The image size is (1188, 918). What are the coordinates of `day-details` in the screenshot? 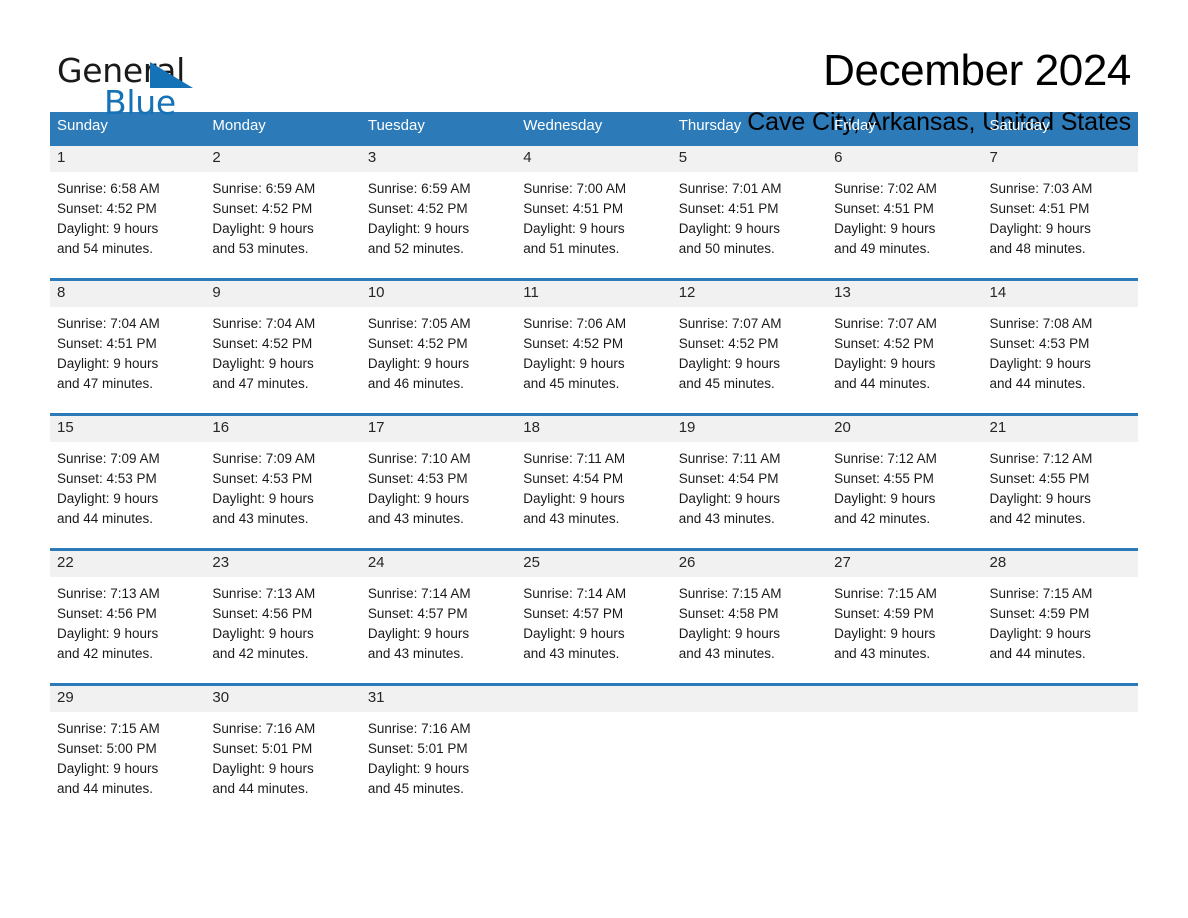 It's located at (593, 715).